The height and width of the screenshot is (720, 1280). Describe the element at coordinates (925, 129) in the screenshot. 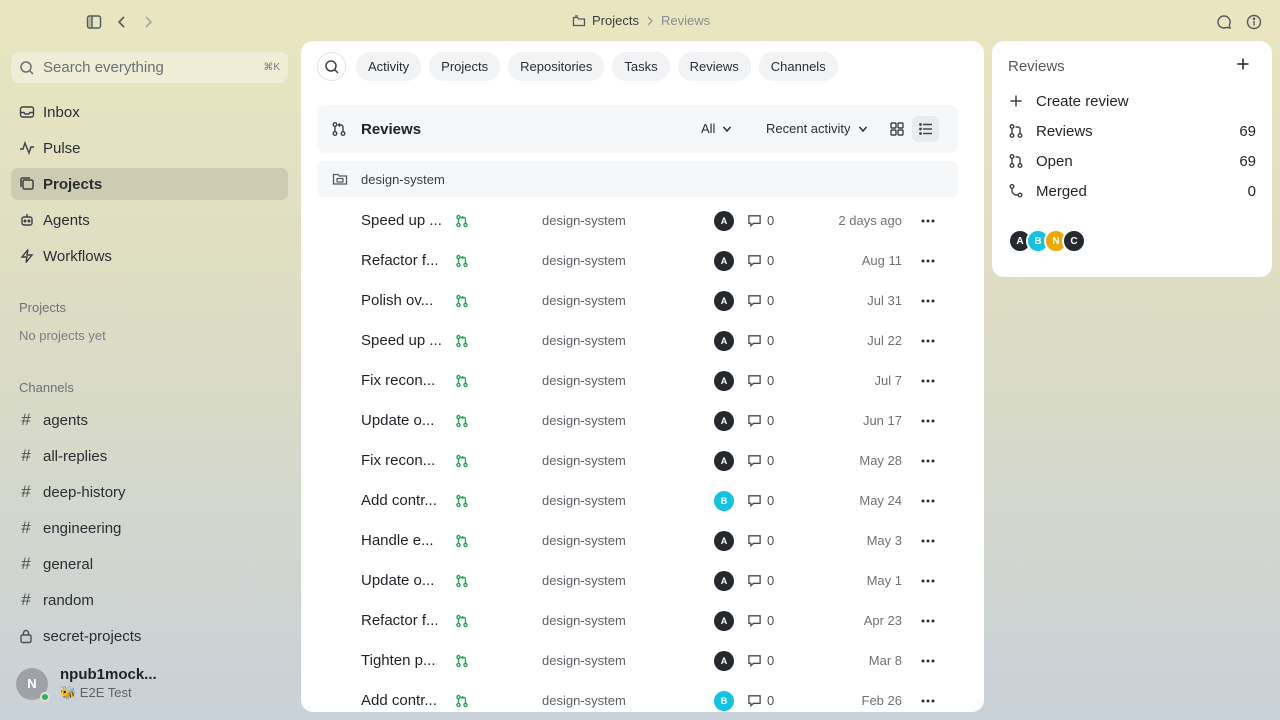

I see `list-view-button` at that location.